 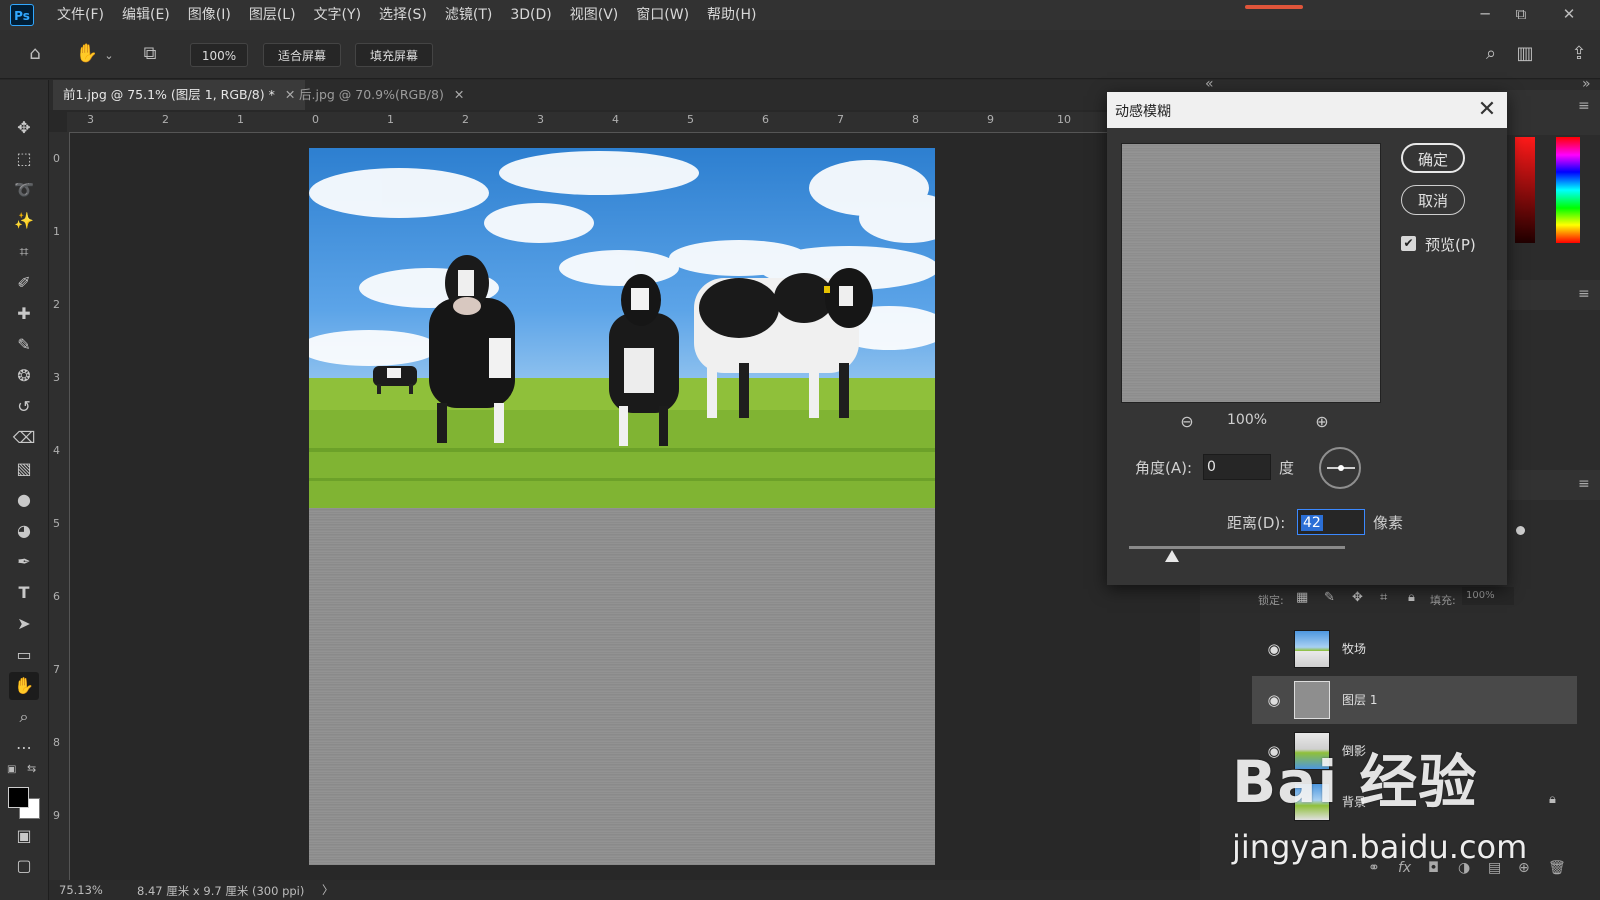 What do you see at coordinates (24, 283) in the screenshot?
I see `eyedropper-icon: ✐` at bounding box center [24, 283].